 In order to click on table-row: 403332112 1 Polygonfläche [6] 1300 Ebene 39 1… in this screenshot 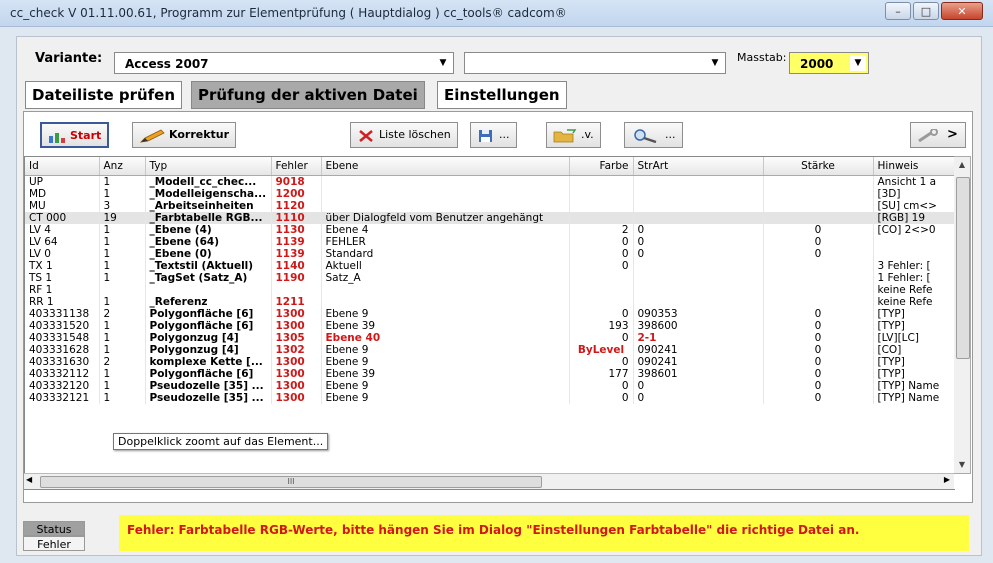, I will do `click(490, 374)`.